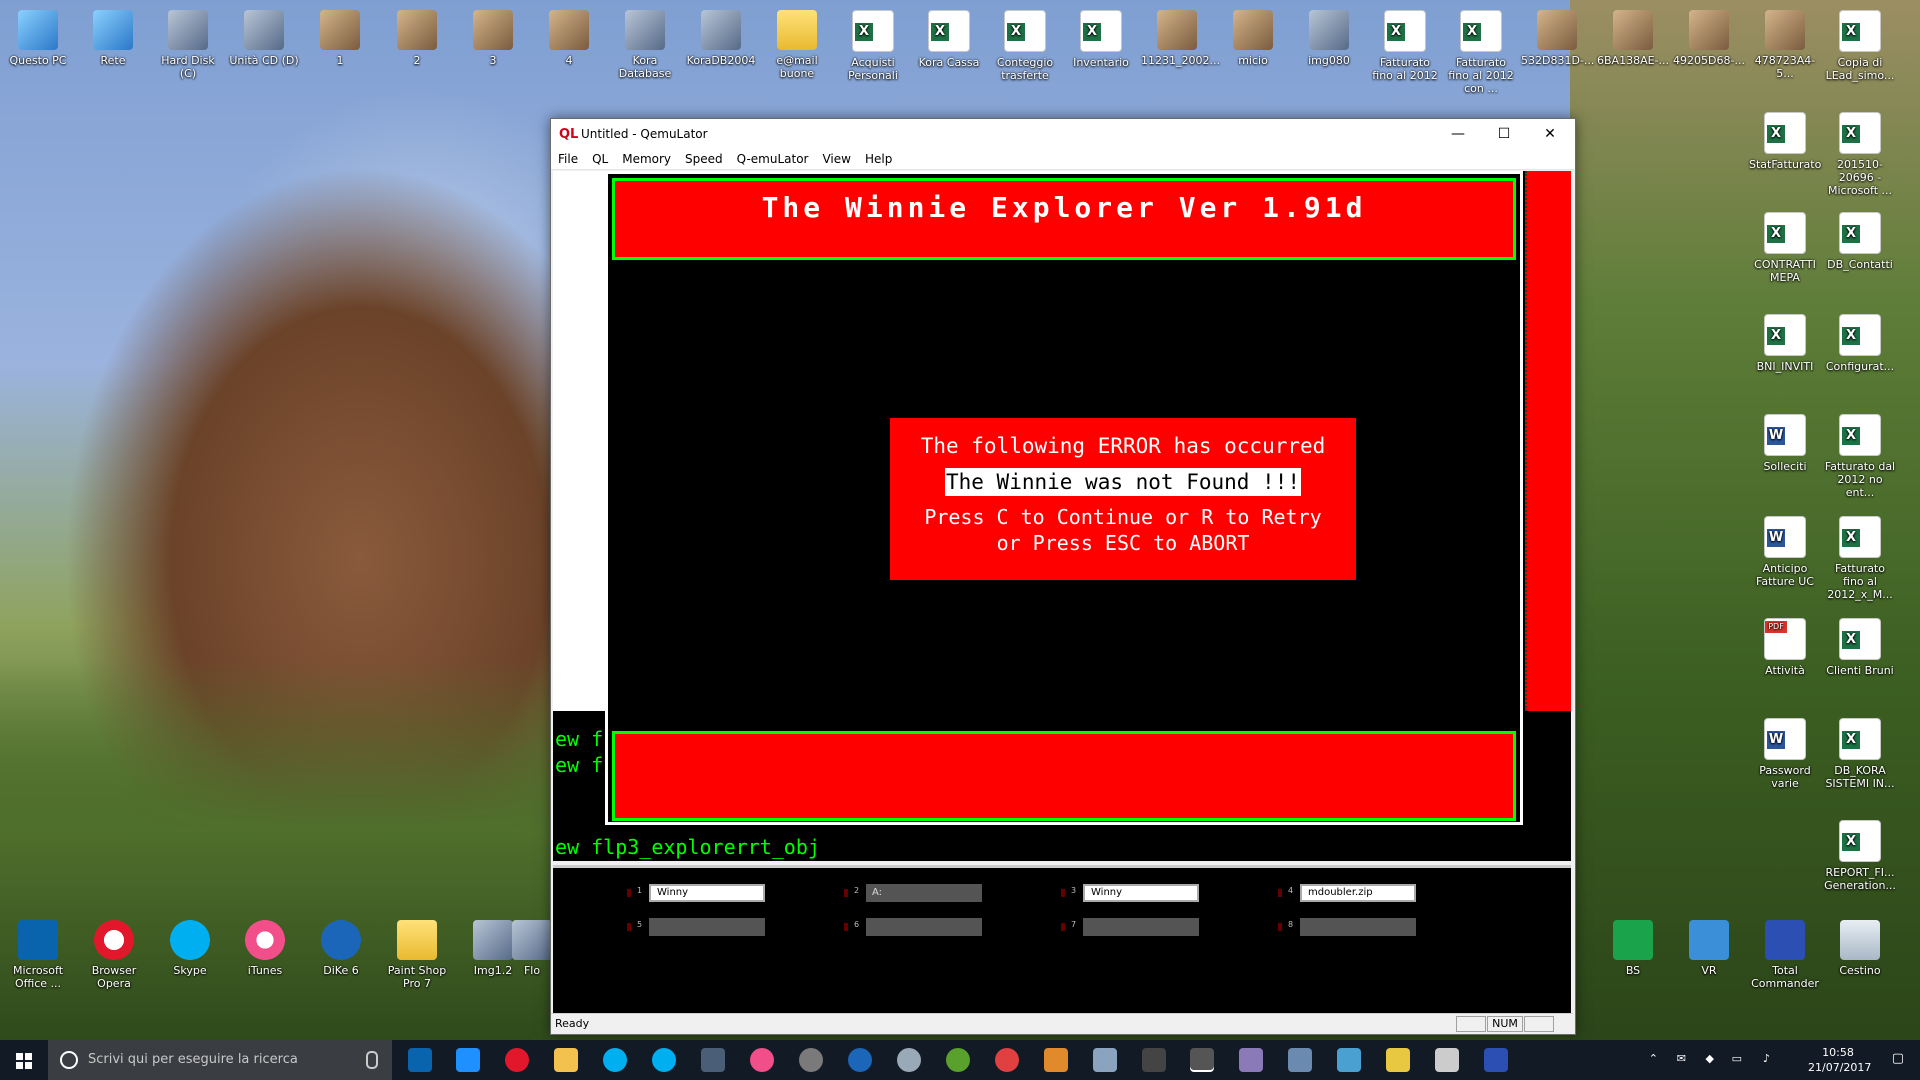 The width and height of the screenshot is (1920, 1080). What do you see at coordinates (1709, 946) in the screenshot?
I see `desktop-icon-vr: VR` at bounding box center [1709, 946].